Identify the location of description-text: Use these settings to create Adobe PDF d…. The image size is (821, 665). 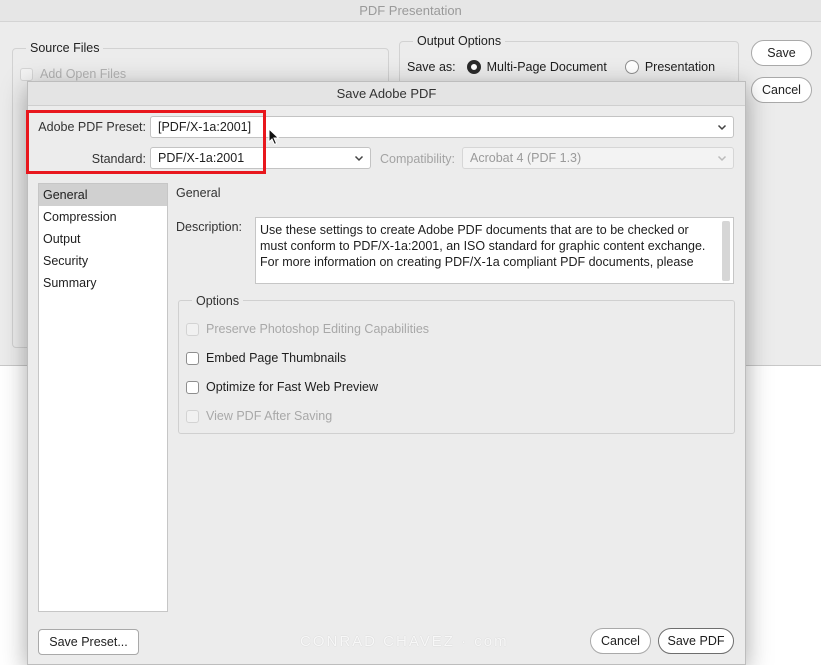
(483, 246).